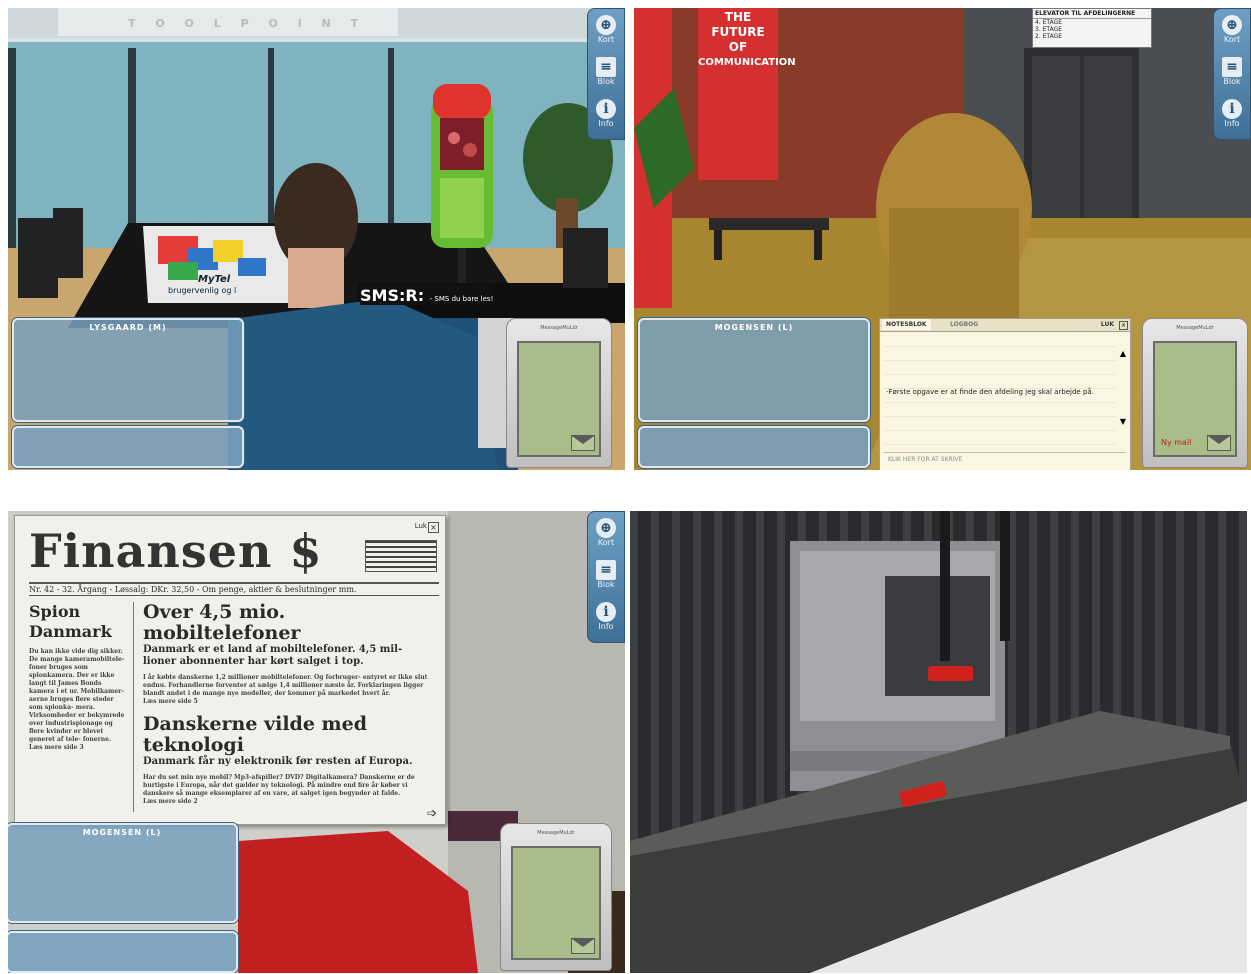  Describe the element at coordinates (1049, 22) in the screenshot. I see `elevator-row: 4. ETAGE` at that location.